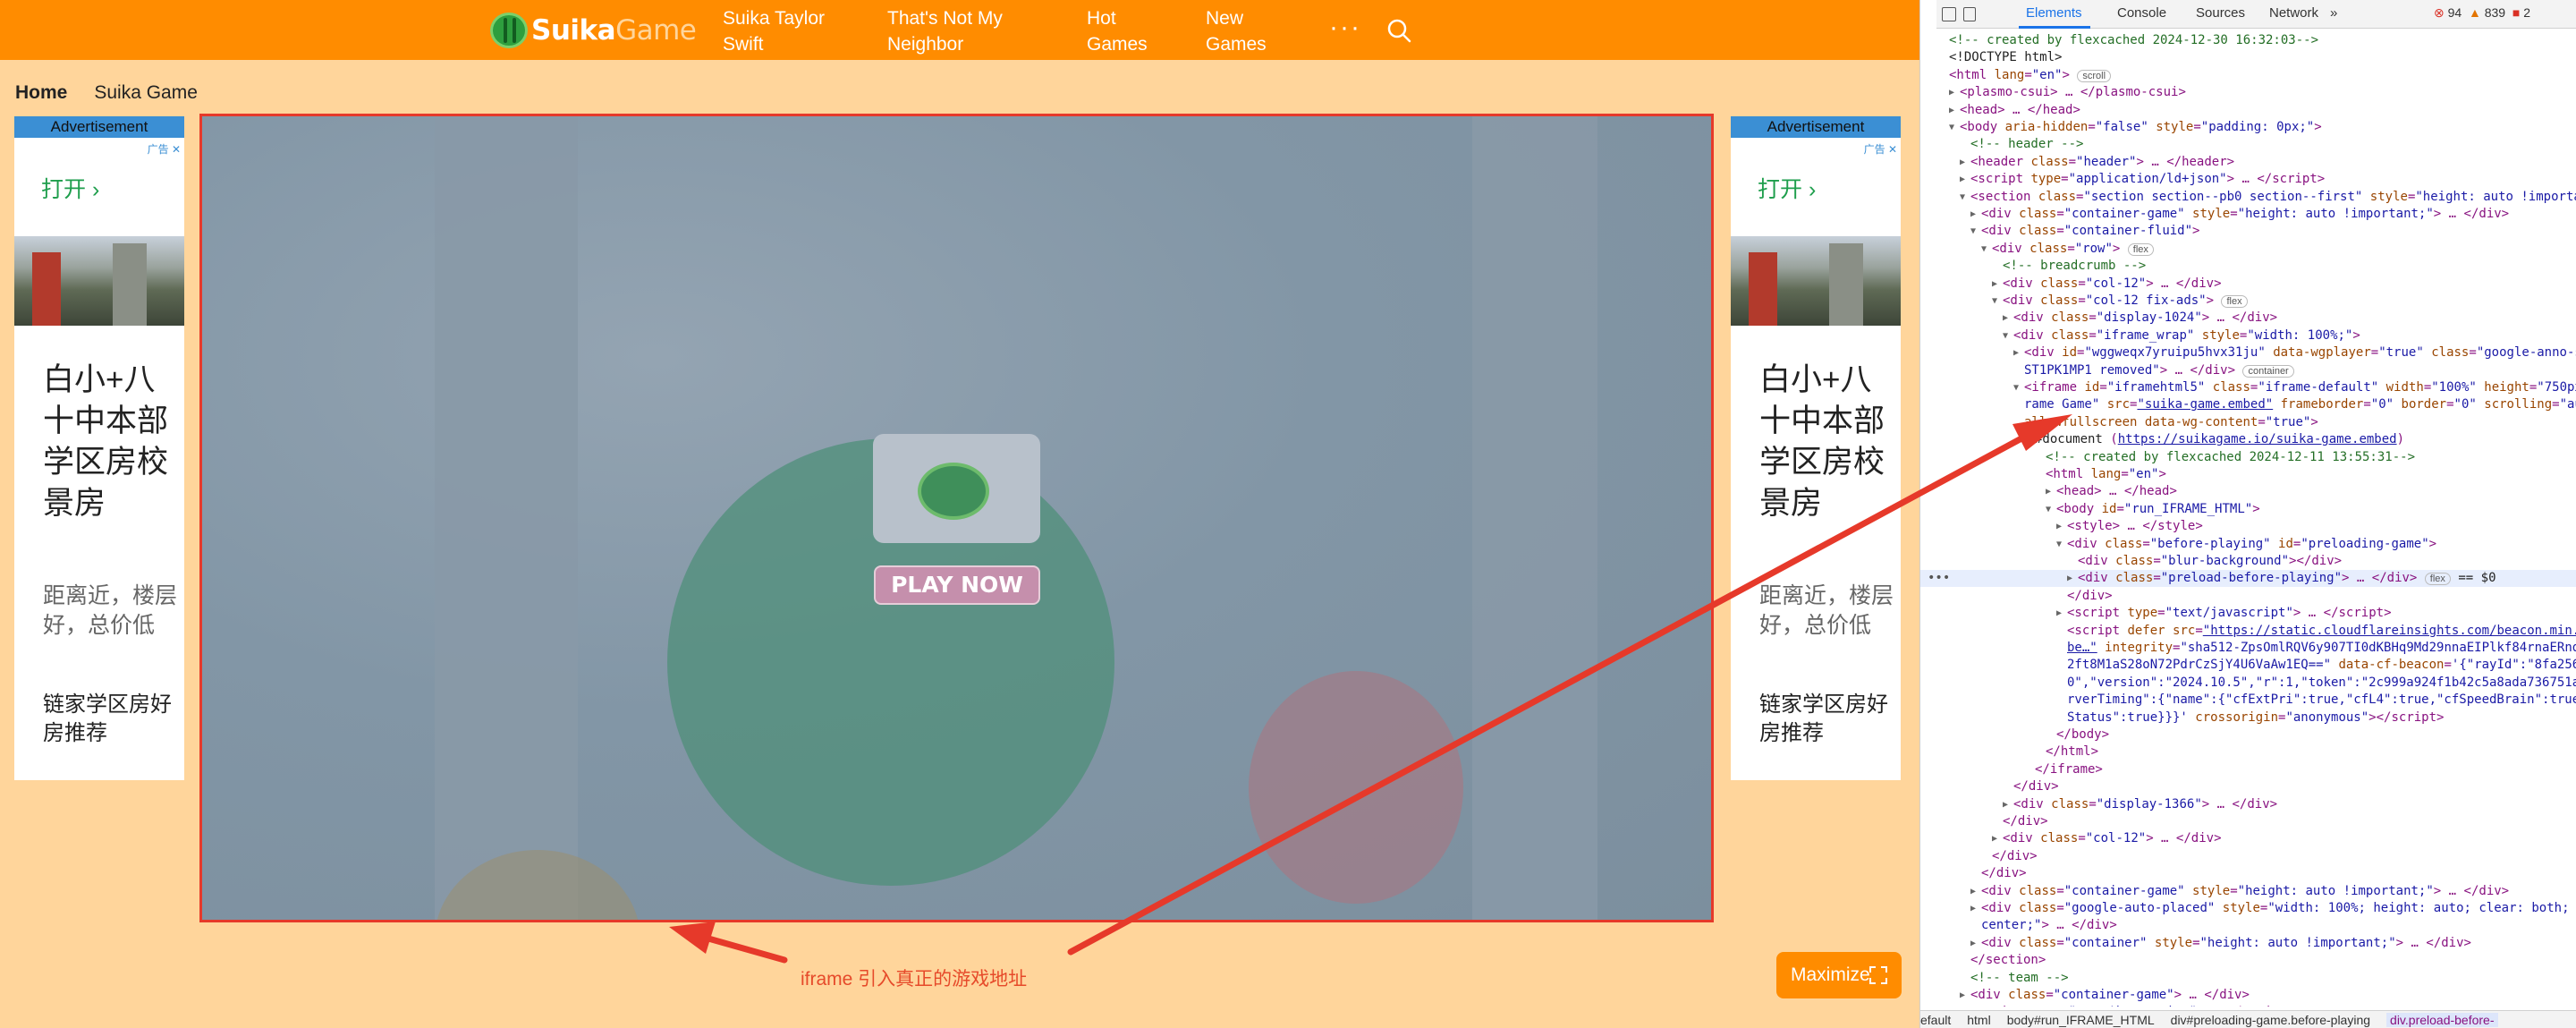  I want to click on search-icon, so click(1398, 30).